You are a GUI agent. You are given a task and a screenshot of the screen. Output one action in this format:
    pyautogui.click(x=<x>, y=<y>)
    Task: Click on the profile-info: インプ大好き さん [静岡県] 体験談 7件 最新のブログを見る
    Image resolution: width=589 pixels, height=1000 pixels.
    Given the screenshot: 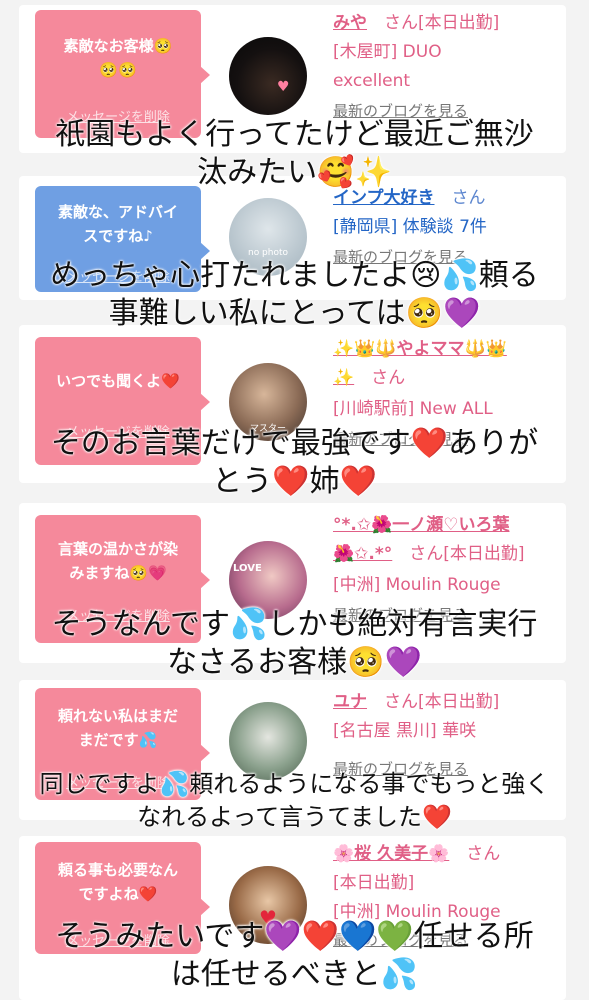 What is the action you would take?
    pyautogui.click(x=445, y=225)
    